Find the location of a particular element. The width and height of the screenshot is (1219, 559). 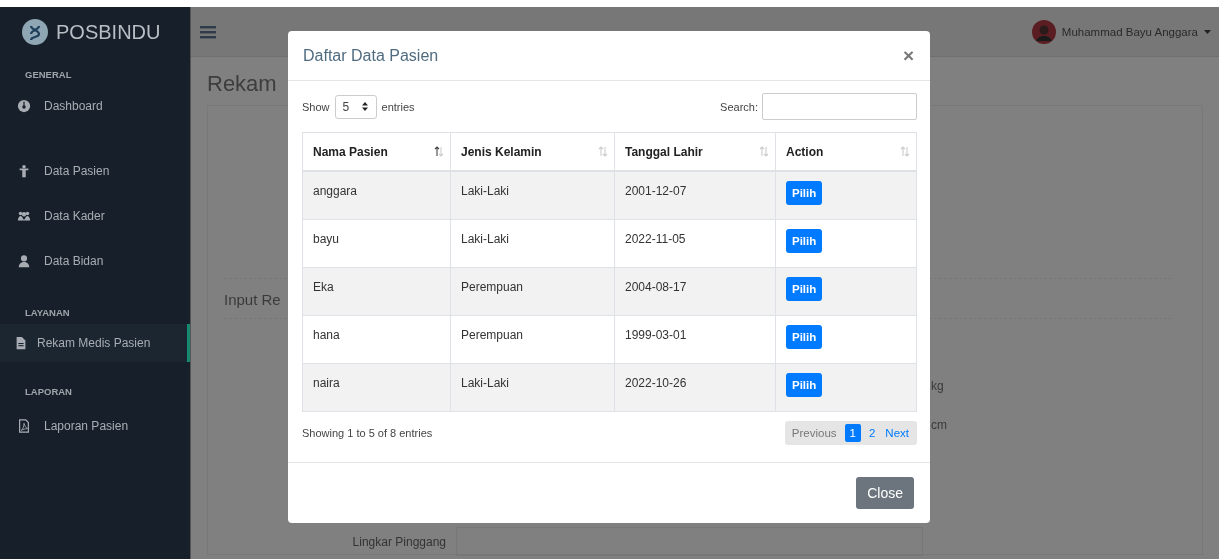

logo-icon is located at coordinates (35, 32).